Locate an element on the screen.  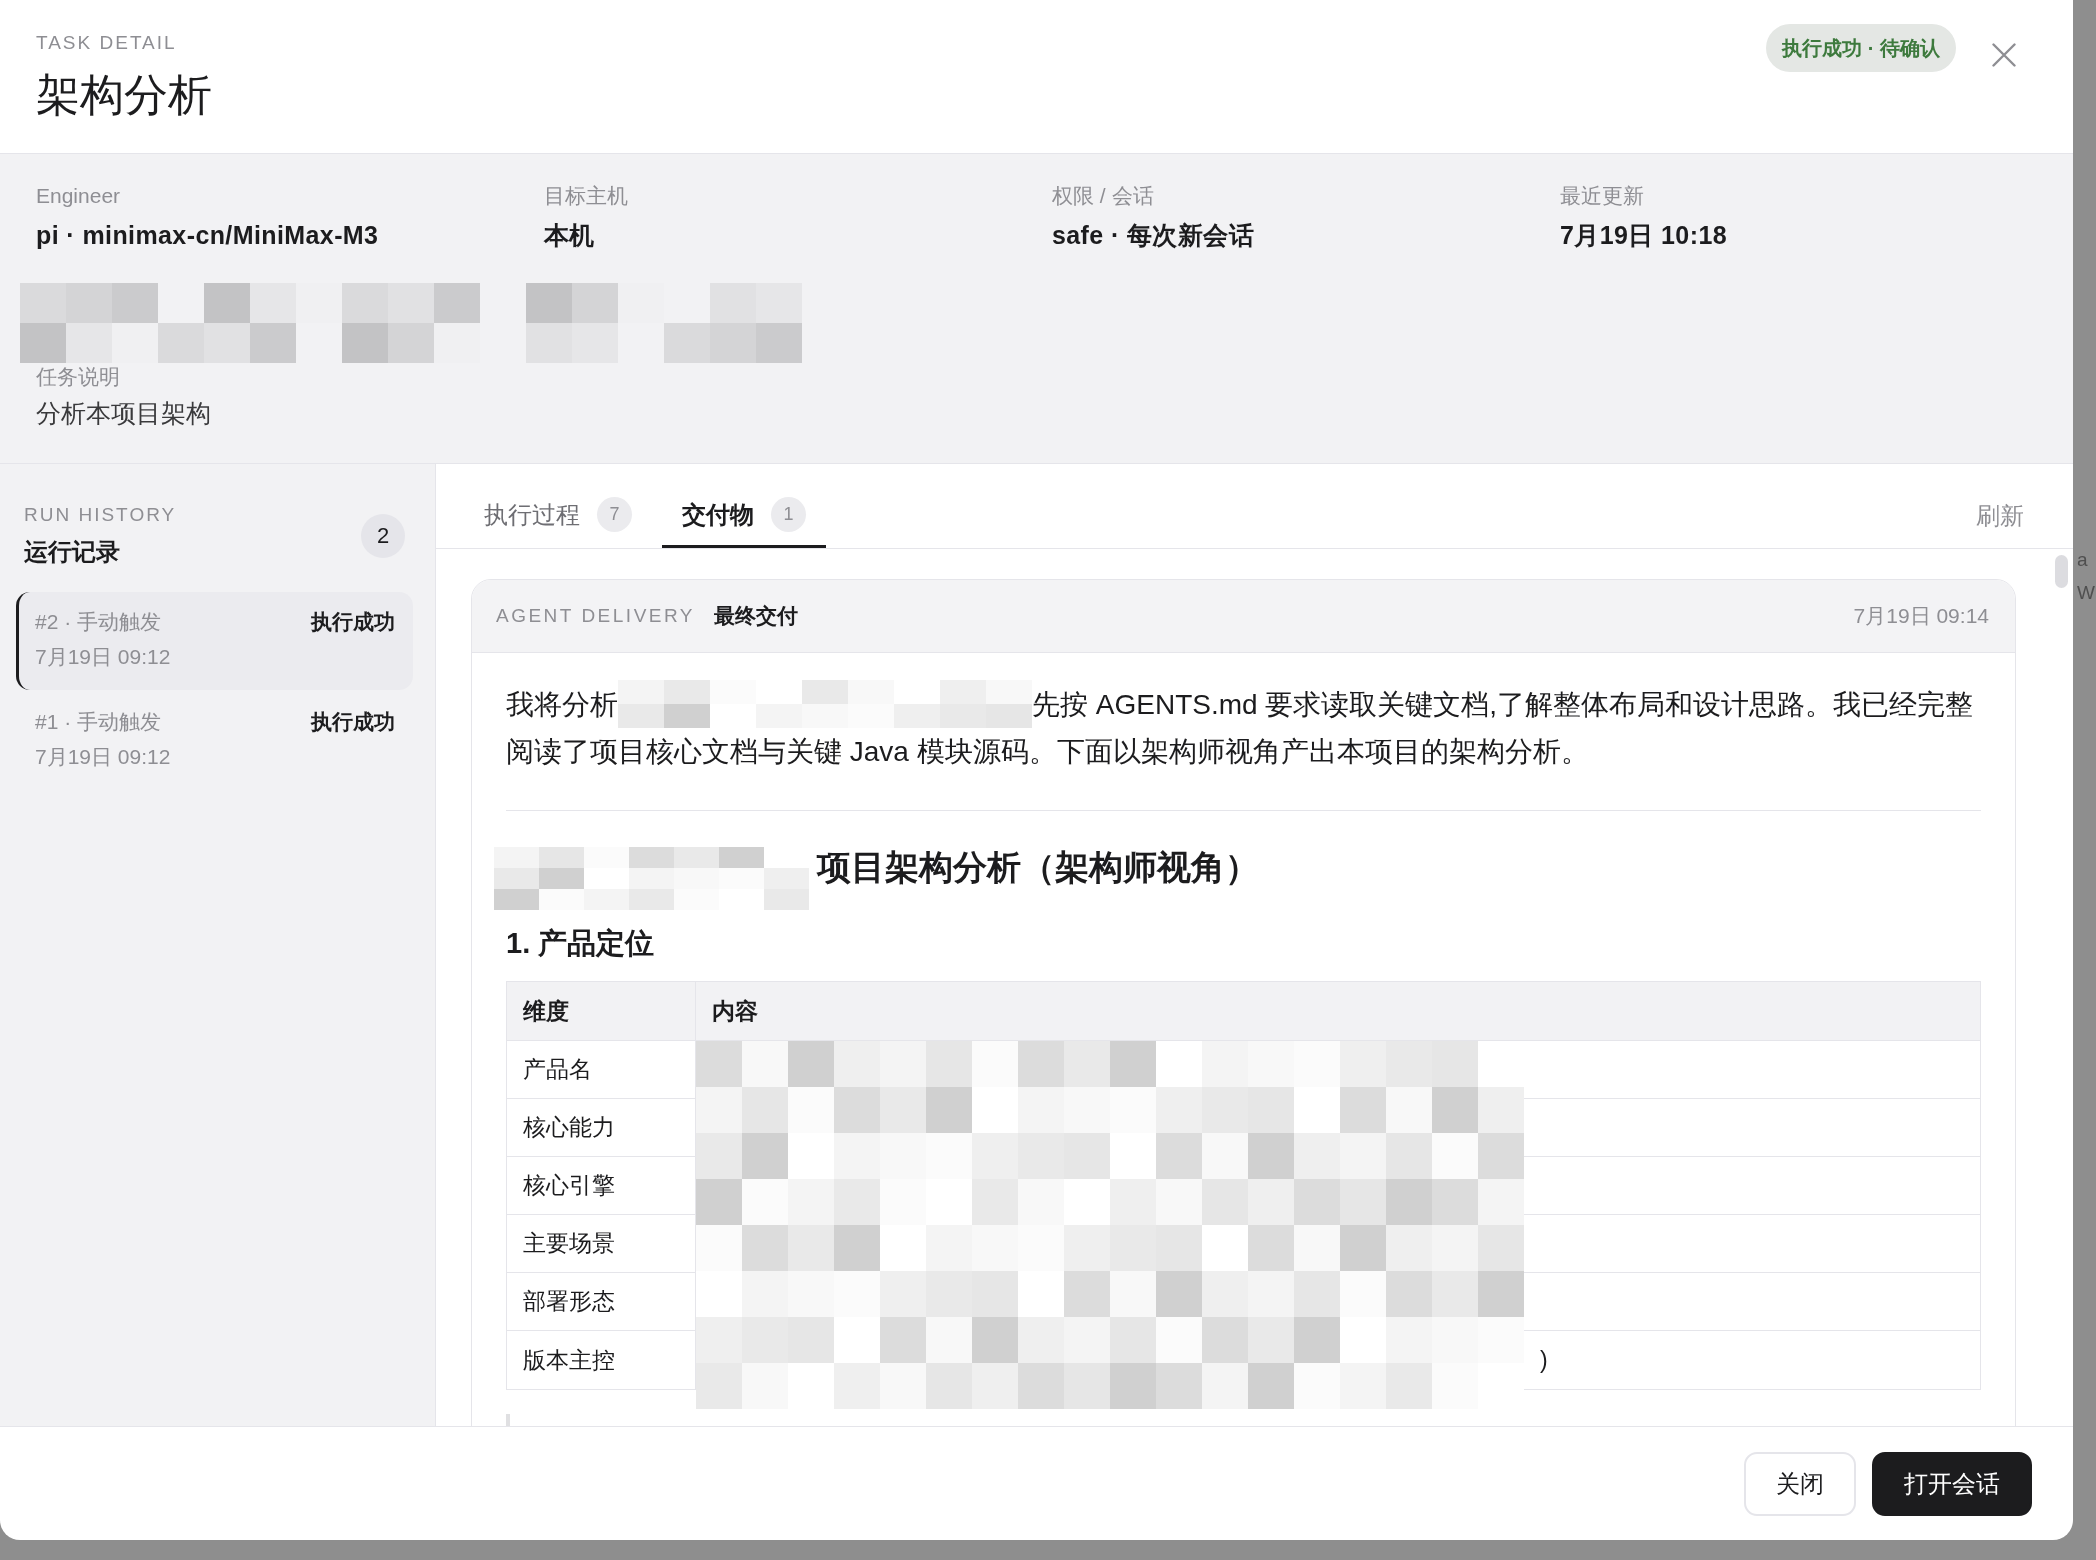
table-cell-text: ) is located at coordinates (1544, 1360).